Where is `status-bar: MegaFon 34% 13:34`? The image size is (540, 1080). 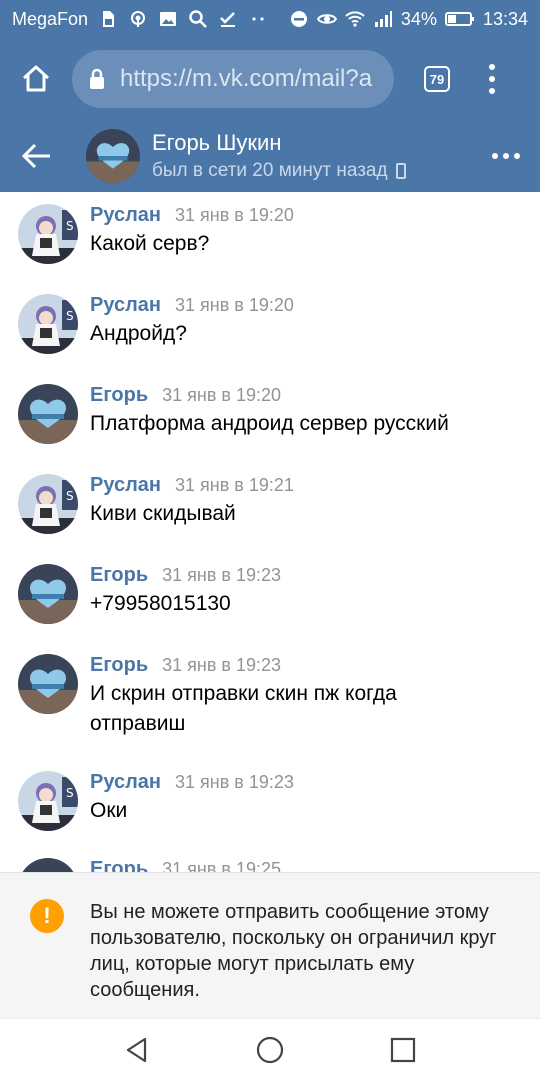 status-bar: MegaFon 34% 13:34 is located at coordinates (270, 19).